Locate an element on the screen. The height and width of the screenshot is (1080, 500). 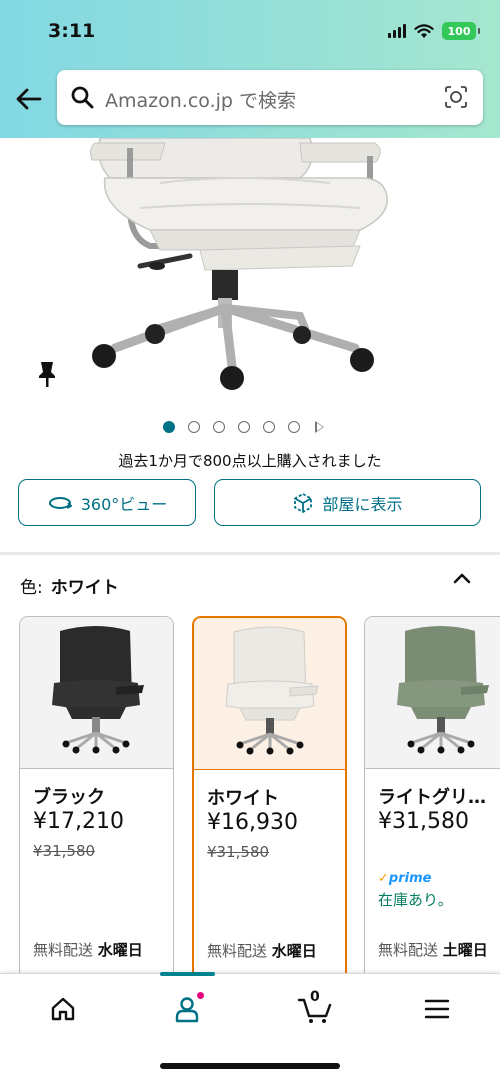
notification-dot is located at coordinates (200, 995).